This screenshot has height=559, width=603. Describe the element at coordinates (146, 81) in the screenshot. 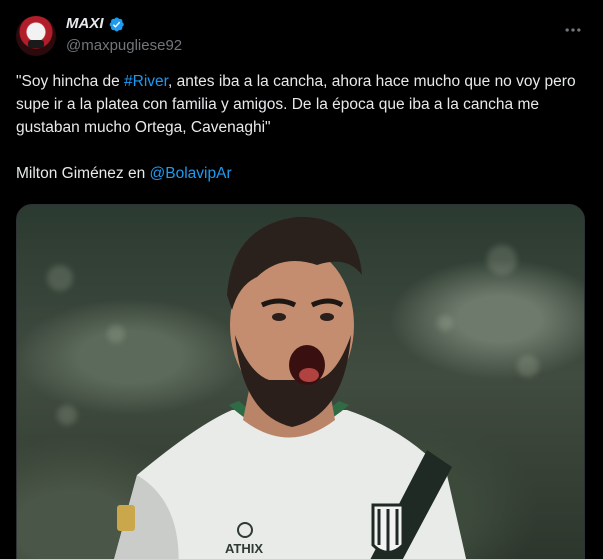

I see `hashtag-river-link: #River` at that location.